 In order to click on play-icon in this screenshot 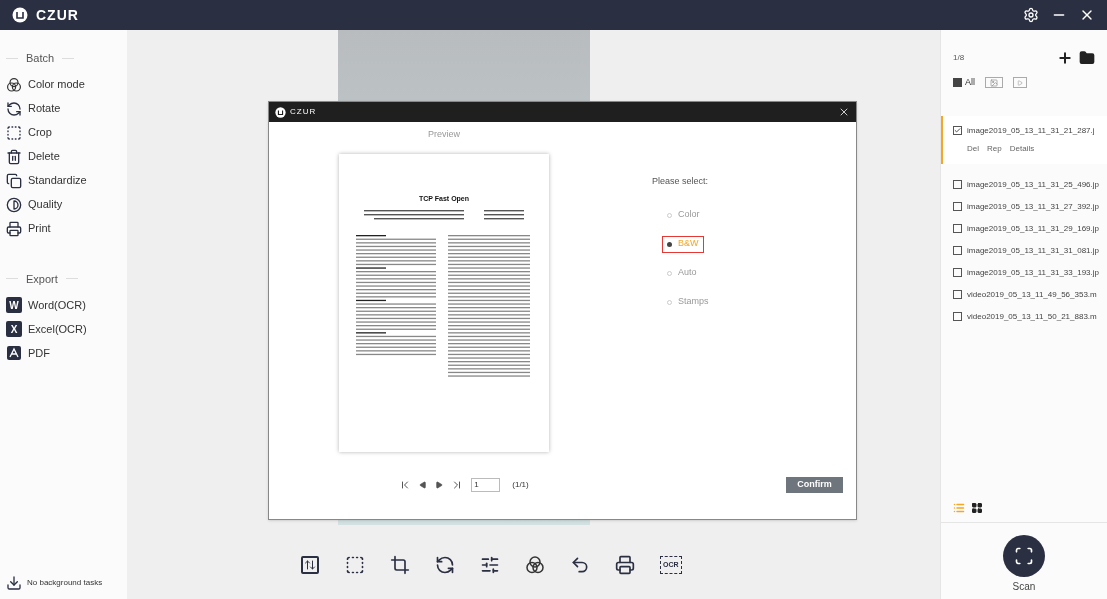, I will do `click(1020, 82)`.